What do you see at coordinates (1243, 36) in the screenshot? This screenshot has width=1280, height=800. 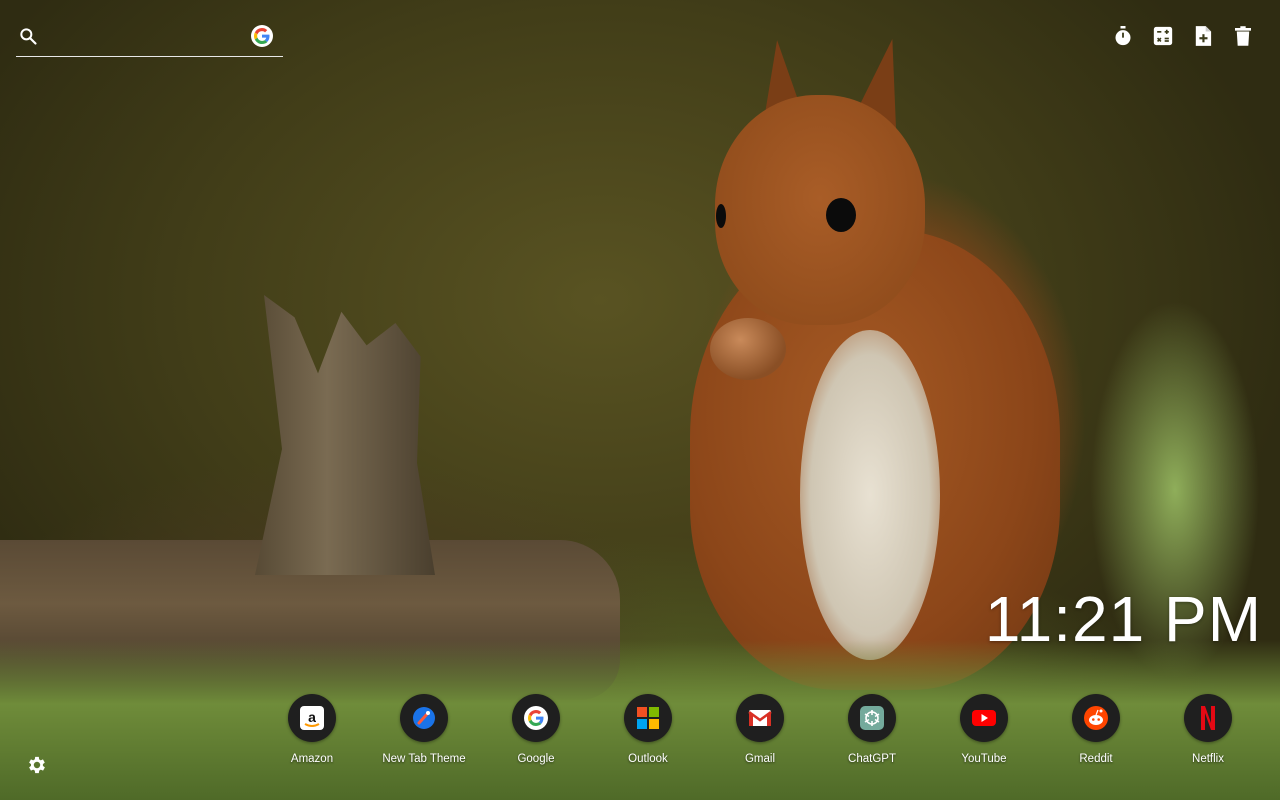 I see `trash-icon` at bounding box center [1243, 36].